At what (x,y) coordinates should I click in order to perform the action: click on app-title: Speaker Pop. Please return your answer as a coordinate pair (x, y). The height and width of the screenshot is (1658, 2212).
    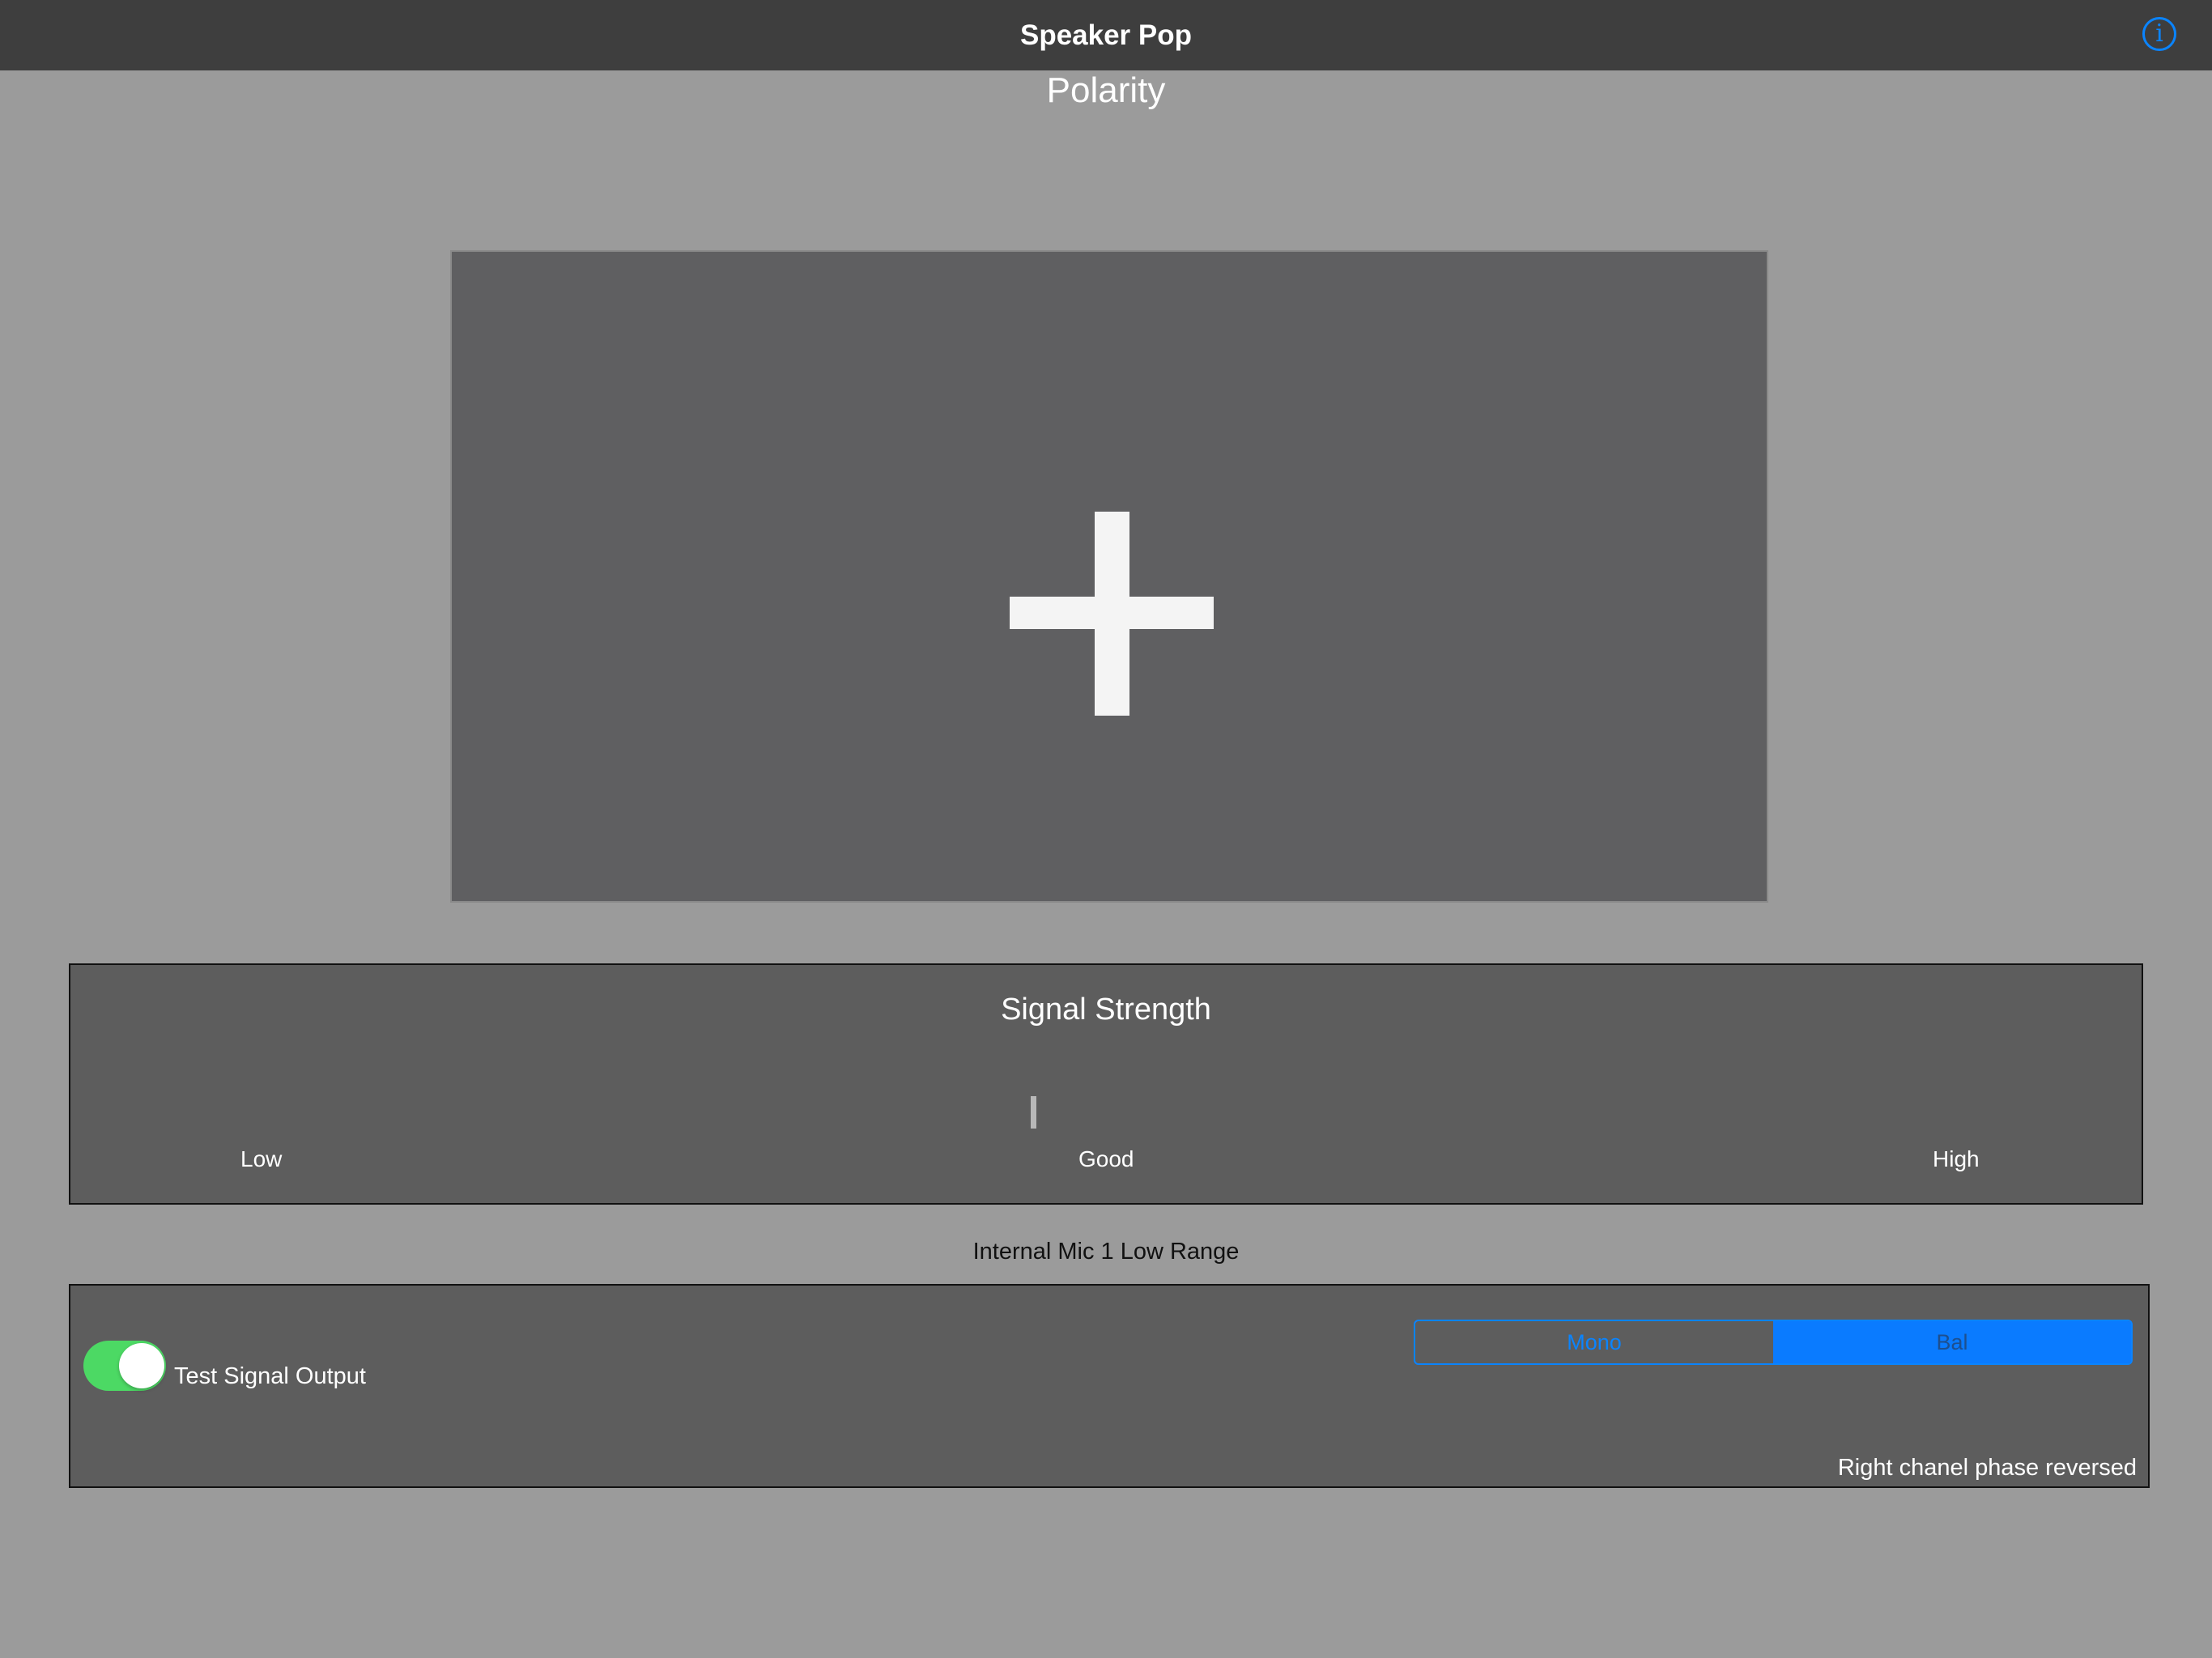
    Looking at the image, I should click on (1106, 35).